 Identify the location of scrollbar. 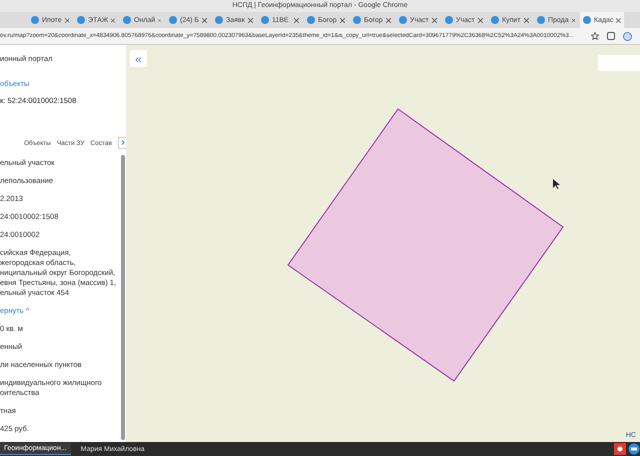
(123, 297).